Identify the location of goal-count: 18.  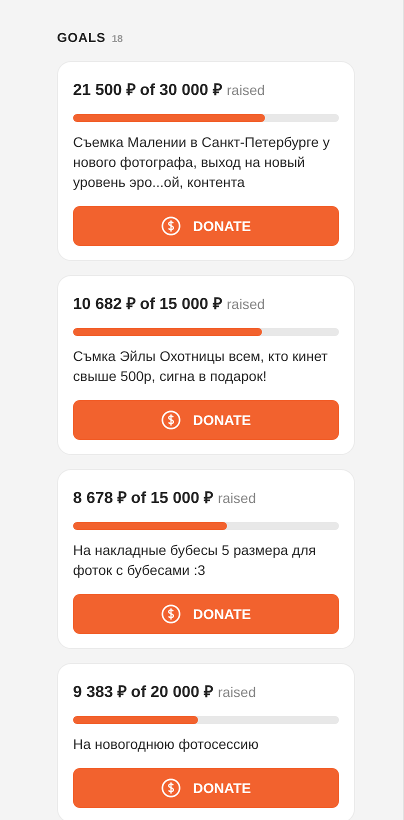
(117, 39).